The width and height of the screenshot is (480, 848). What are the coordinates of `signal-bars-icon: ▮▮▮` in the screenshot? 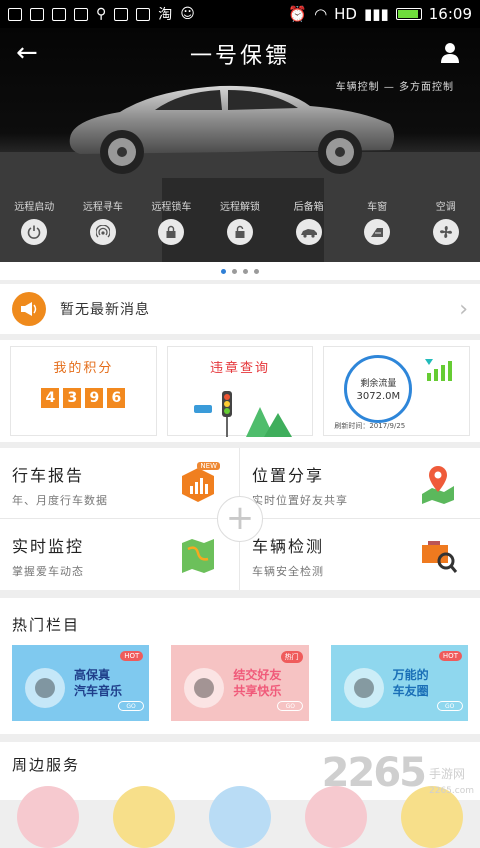 It's located at (376, 14).